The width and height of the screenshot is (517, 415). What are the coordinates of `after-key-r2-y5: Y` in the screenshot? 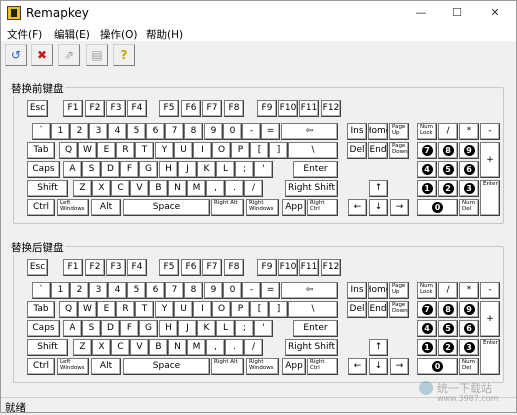 It's located at (164, 309).